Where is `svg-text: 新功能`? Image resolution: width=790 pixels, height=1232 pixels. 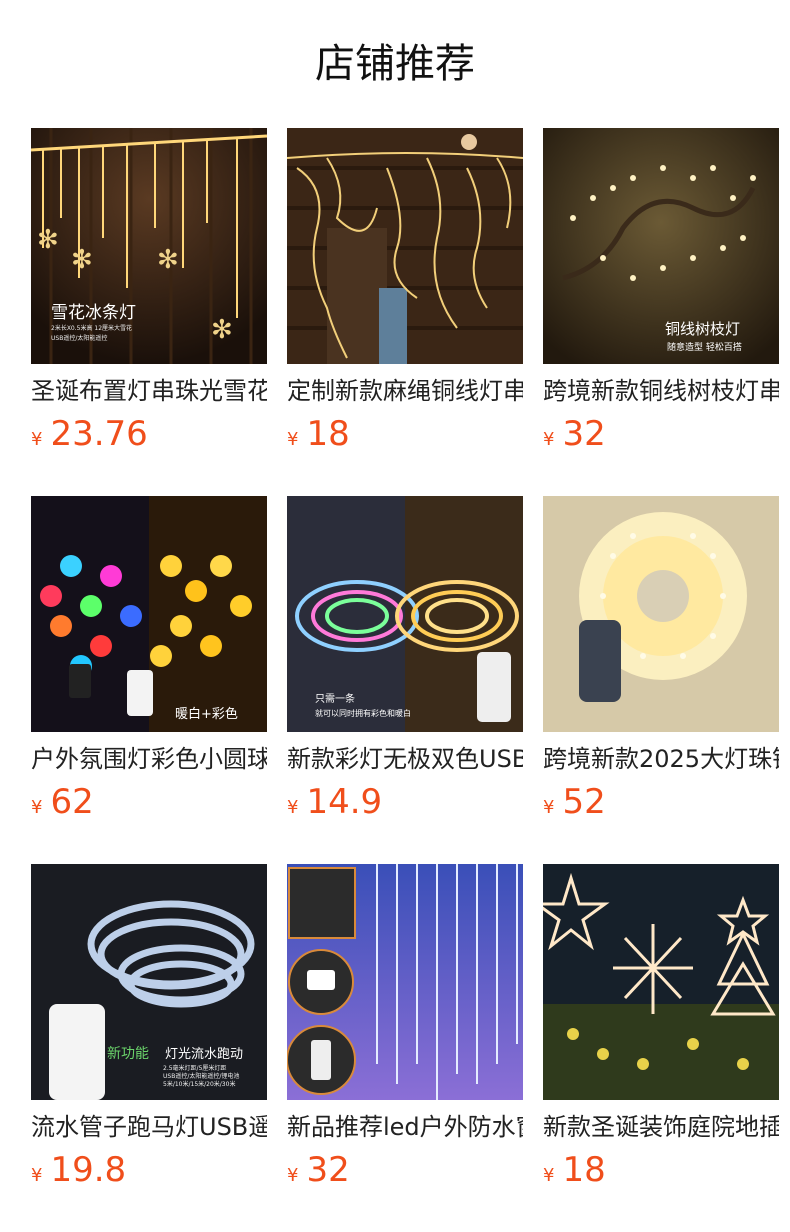 svg-text: 新功能 is located at coordinates (128, 1054).